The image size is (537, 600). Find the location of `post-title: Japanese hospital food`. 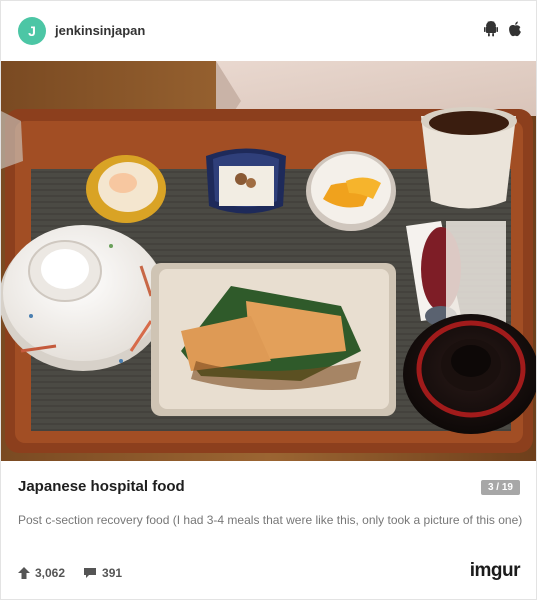

post-title: Japanese hospital food is located at coordinates (101, 486).